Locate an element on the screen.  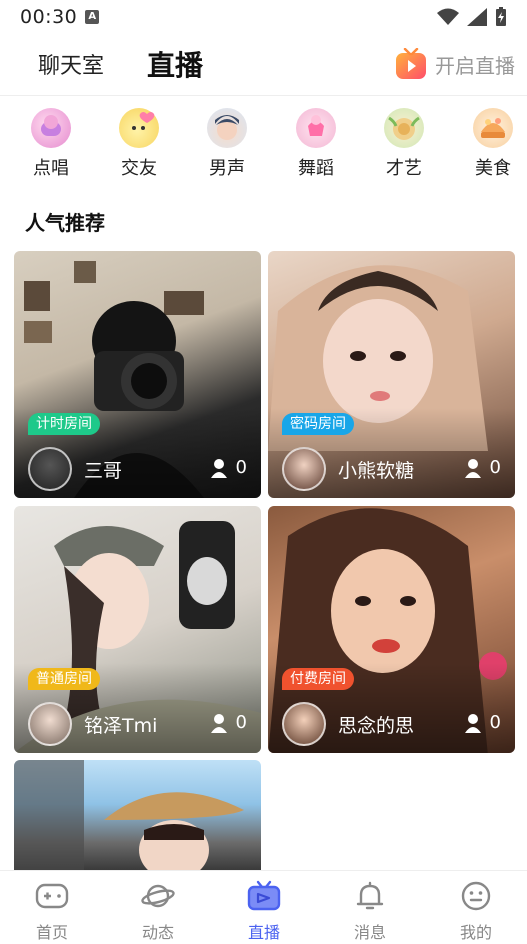
nav-item-live: 直播 is located at coordinates (264, 911).